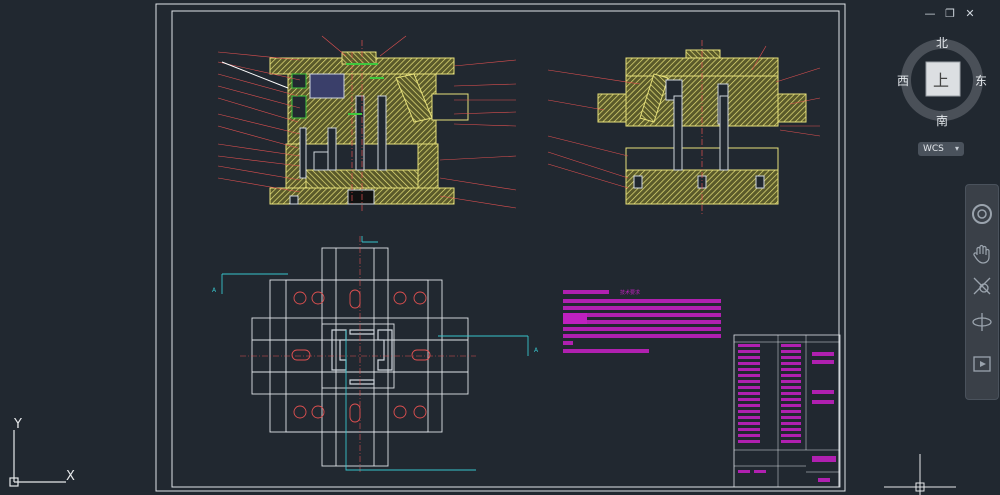  Describe the element at coordinates (37, 458) in the screenshot. I see `ucs-icon` at that location.